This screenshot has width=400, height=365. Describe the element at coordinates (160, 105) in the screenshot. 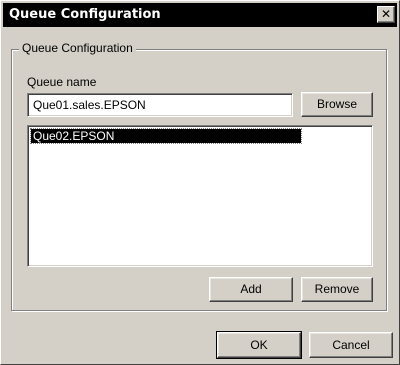

I see `queue-name-input` at that location.